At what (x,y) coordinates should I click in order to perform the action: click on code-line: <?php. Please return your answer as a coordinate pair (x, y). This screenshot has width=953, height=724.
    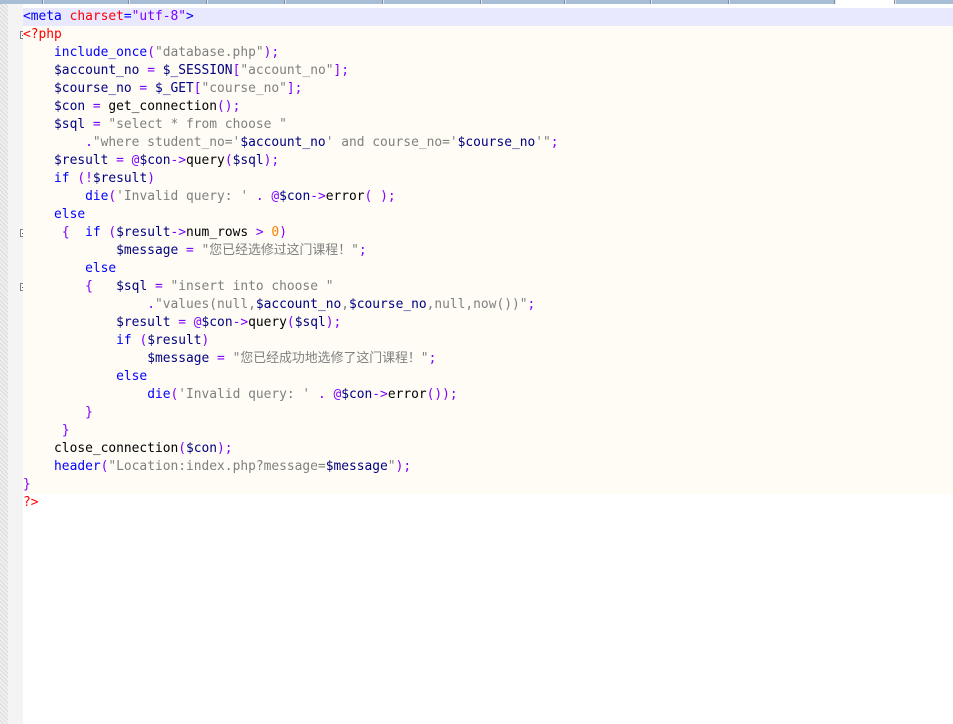
    Looking at the image, I should click on (488, 35).